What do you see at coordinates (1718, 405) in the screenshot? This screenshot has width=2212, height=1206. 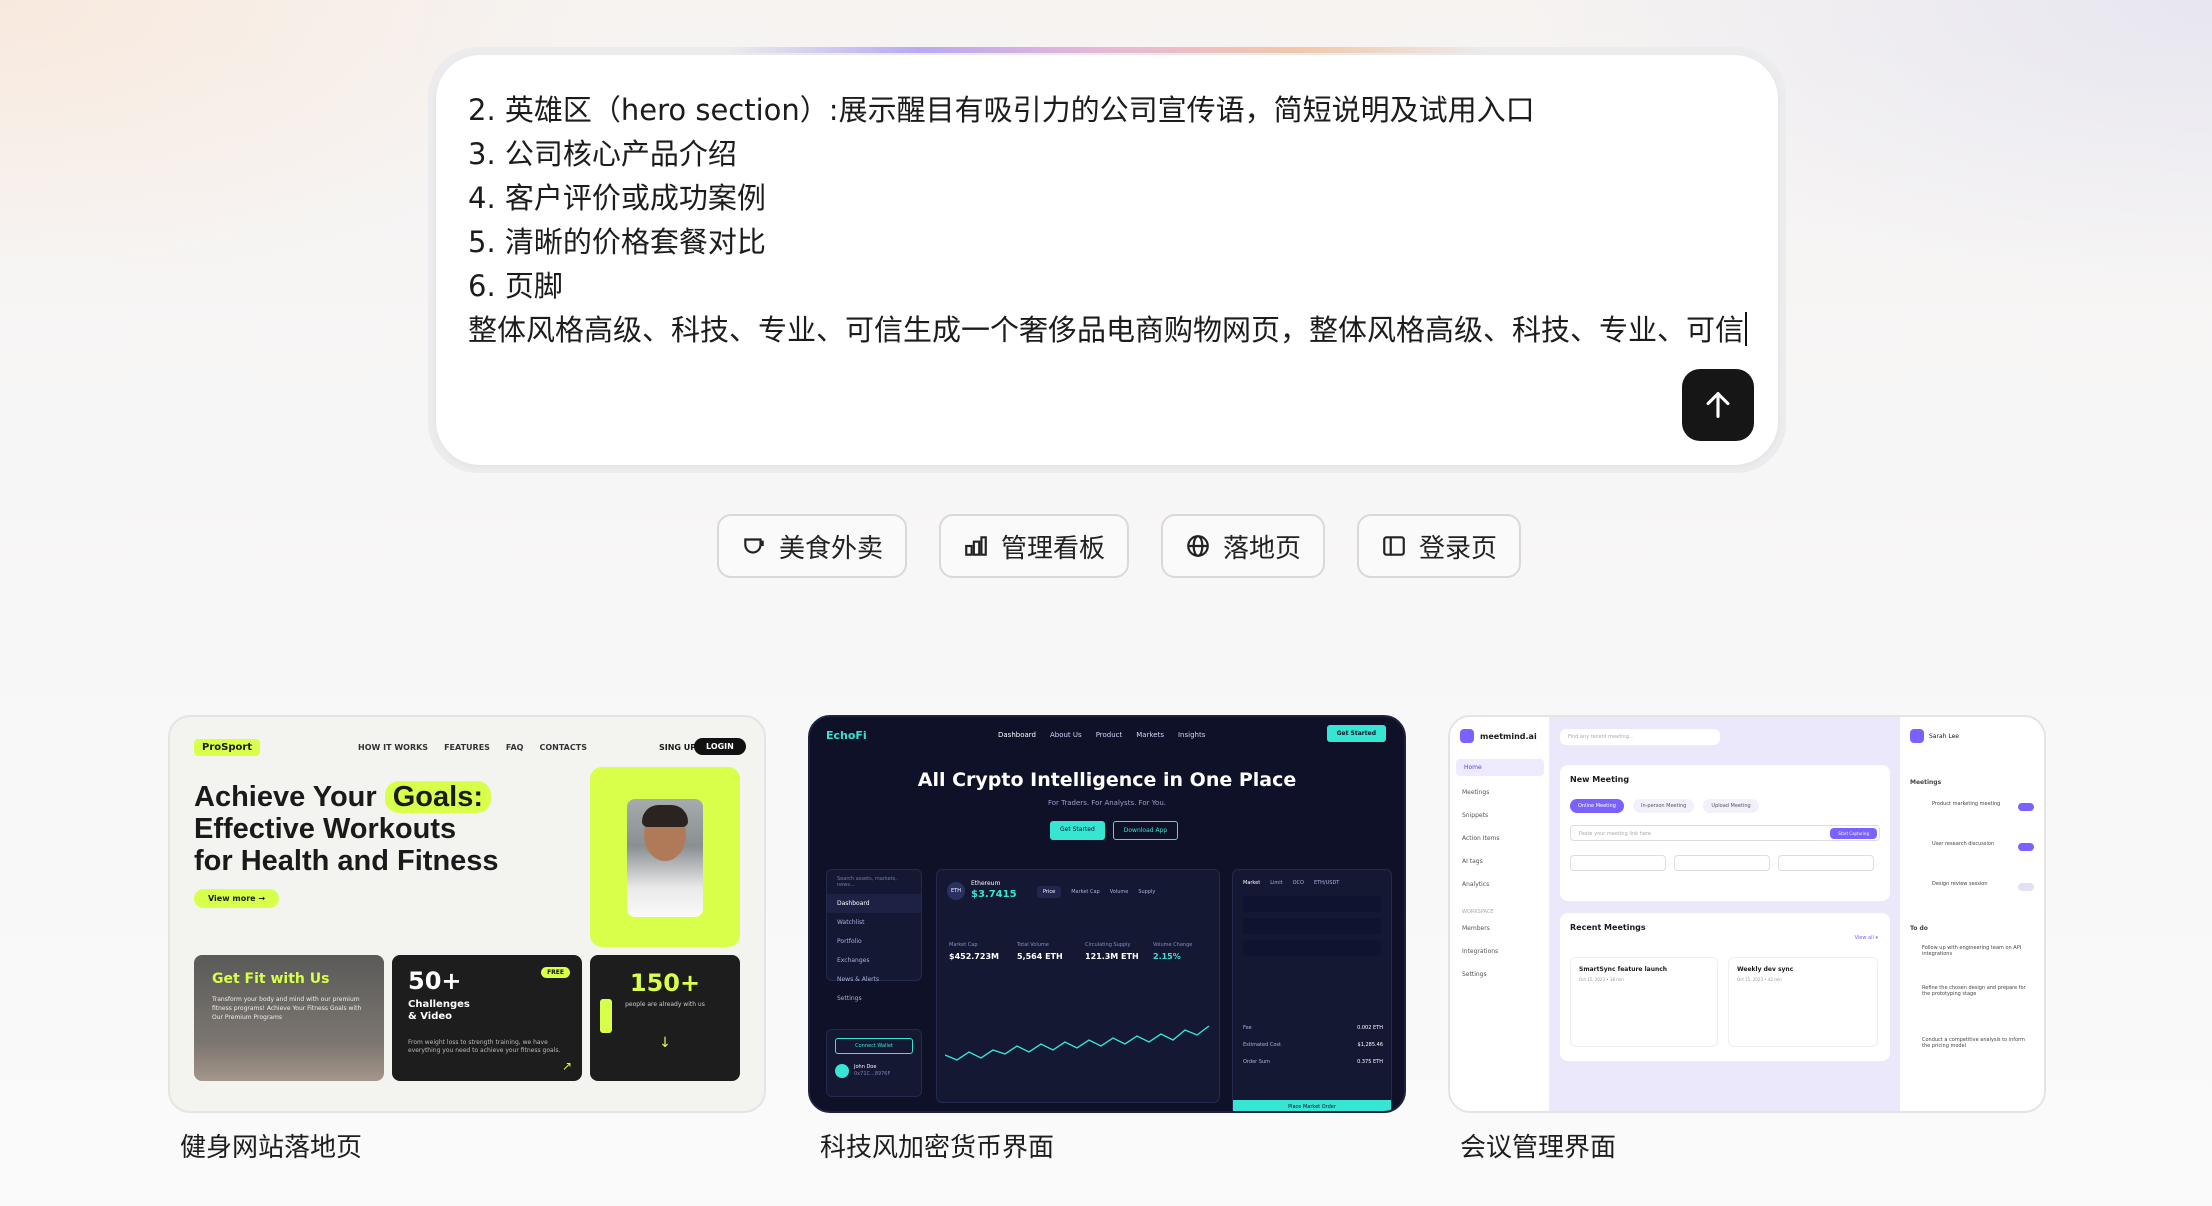 I see `send-button` at bounding box center [1718, 405].